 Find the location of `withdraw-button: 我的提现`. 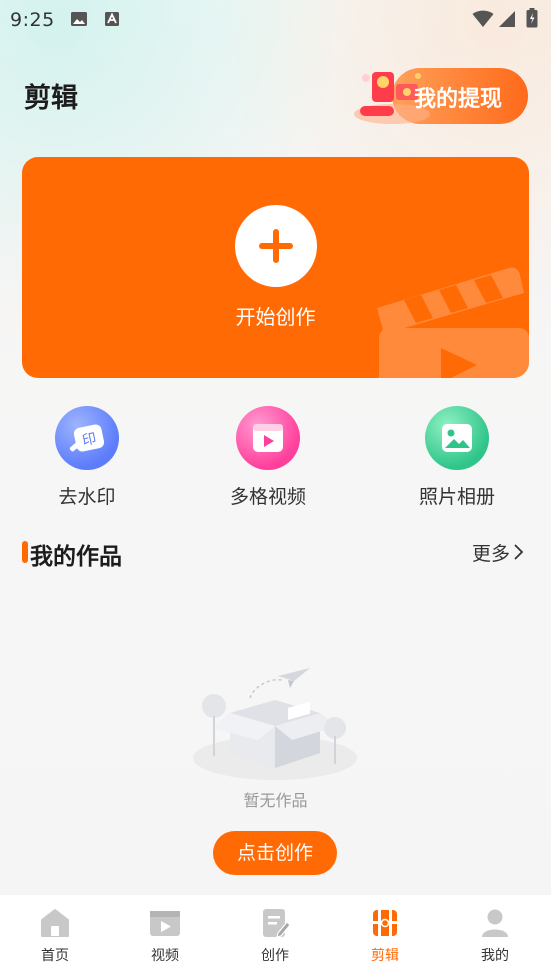

withdraw-button: 我的提现 is located at coordinates (441, 96).